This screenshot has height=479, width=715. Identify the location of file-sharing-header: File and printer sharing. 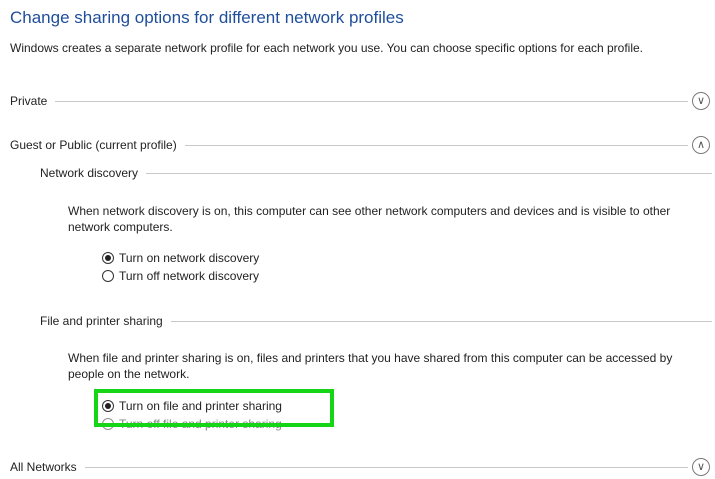
(101, 321).